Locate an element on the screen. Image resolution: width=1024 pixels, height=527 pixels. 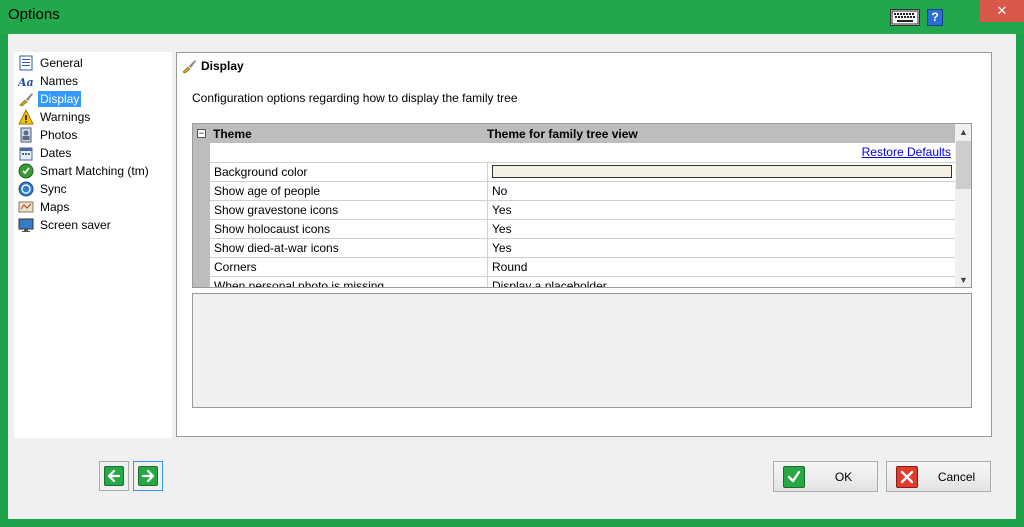
restore-row: Restore Defaults is located at coordinates (582, 152).